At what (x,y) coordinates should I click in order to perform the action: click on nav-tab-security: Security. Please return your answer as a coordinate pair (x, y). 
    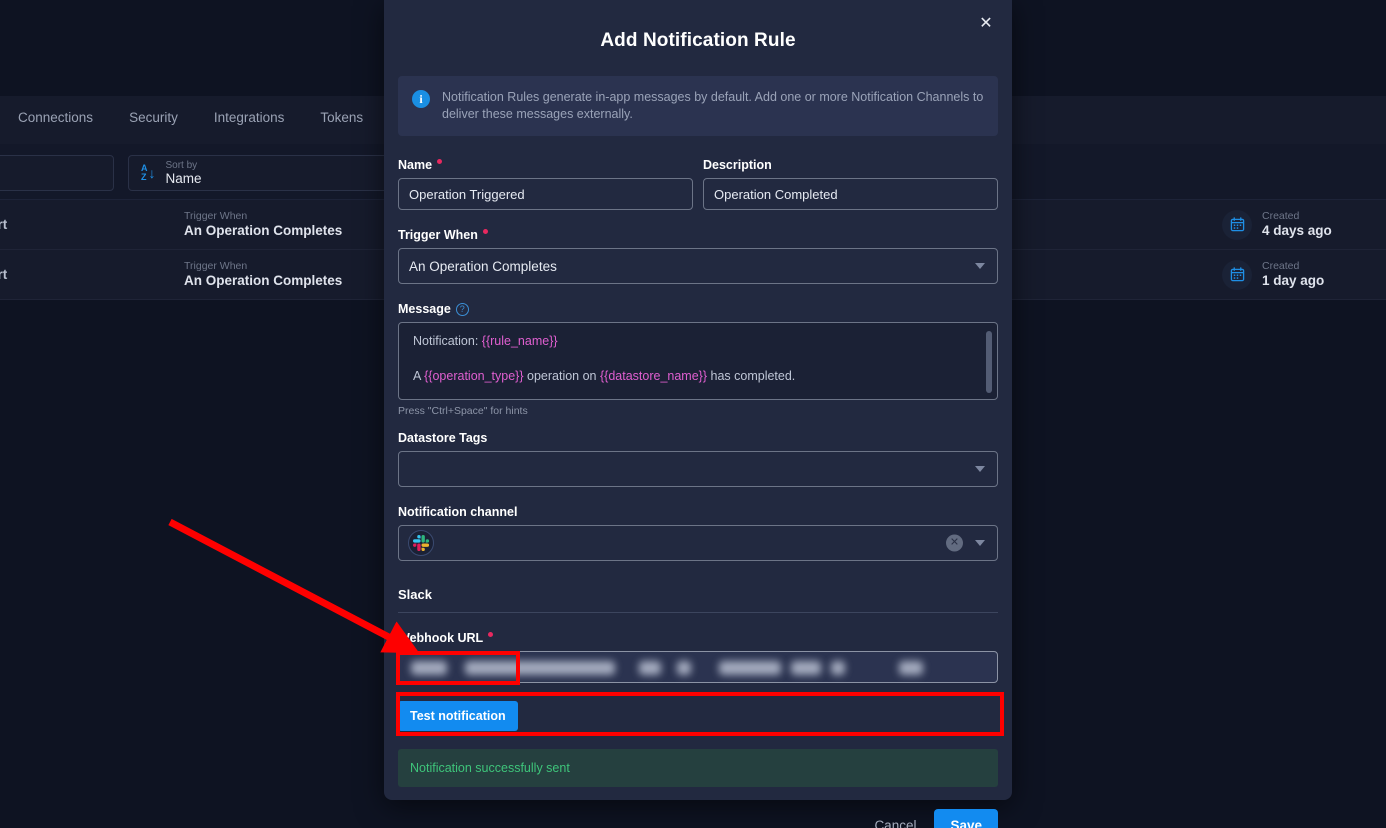
    Looking at the image, I should click on (153, 117).